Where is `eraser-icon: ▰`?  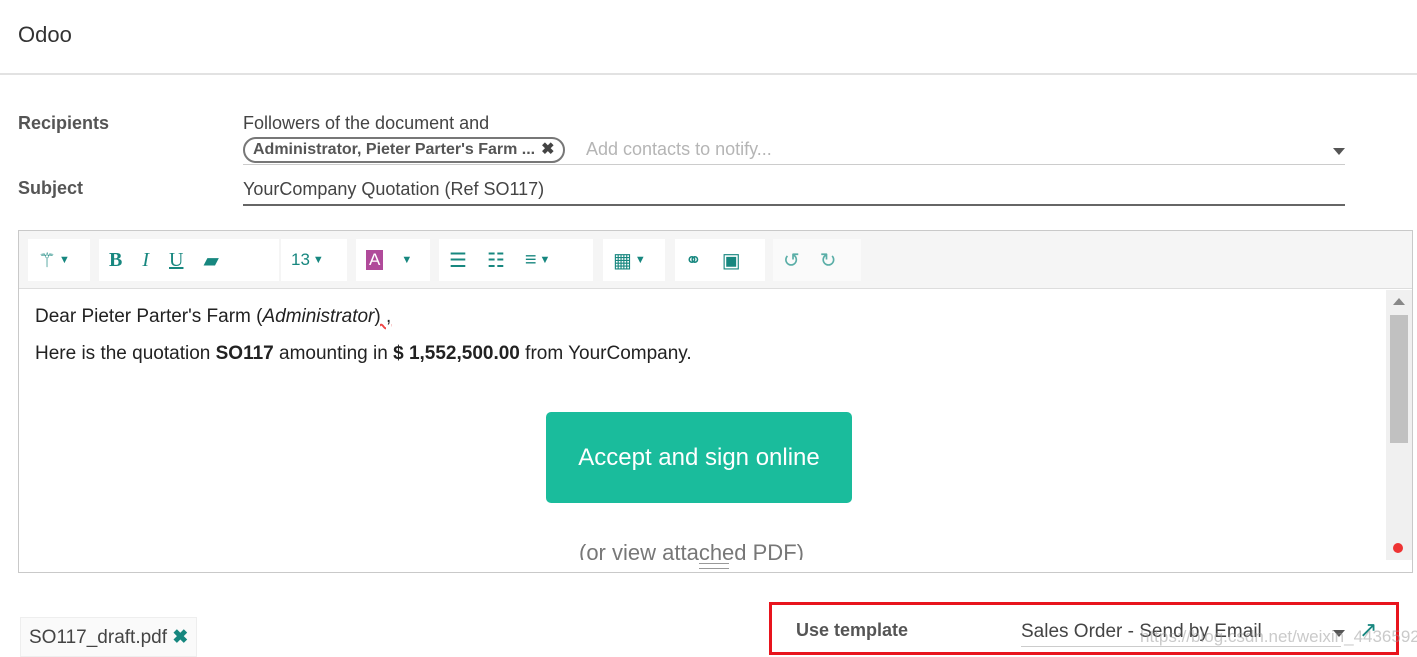
eraser-icon: ▰ is located at coordinates (210, 260).